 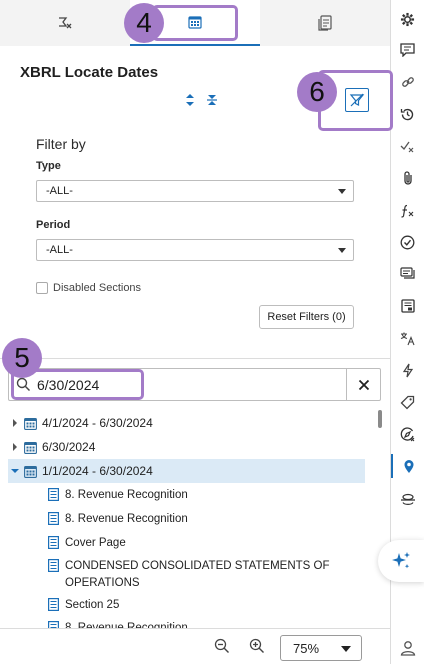 What do you see at coordinates (195, 646) in the screenshot?
I see `bottom-toolbar: 75%` at bounding box center [195, 646].